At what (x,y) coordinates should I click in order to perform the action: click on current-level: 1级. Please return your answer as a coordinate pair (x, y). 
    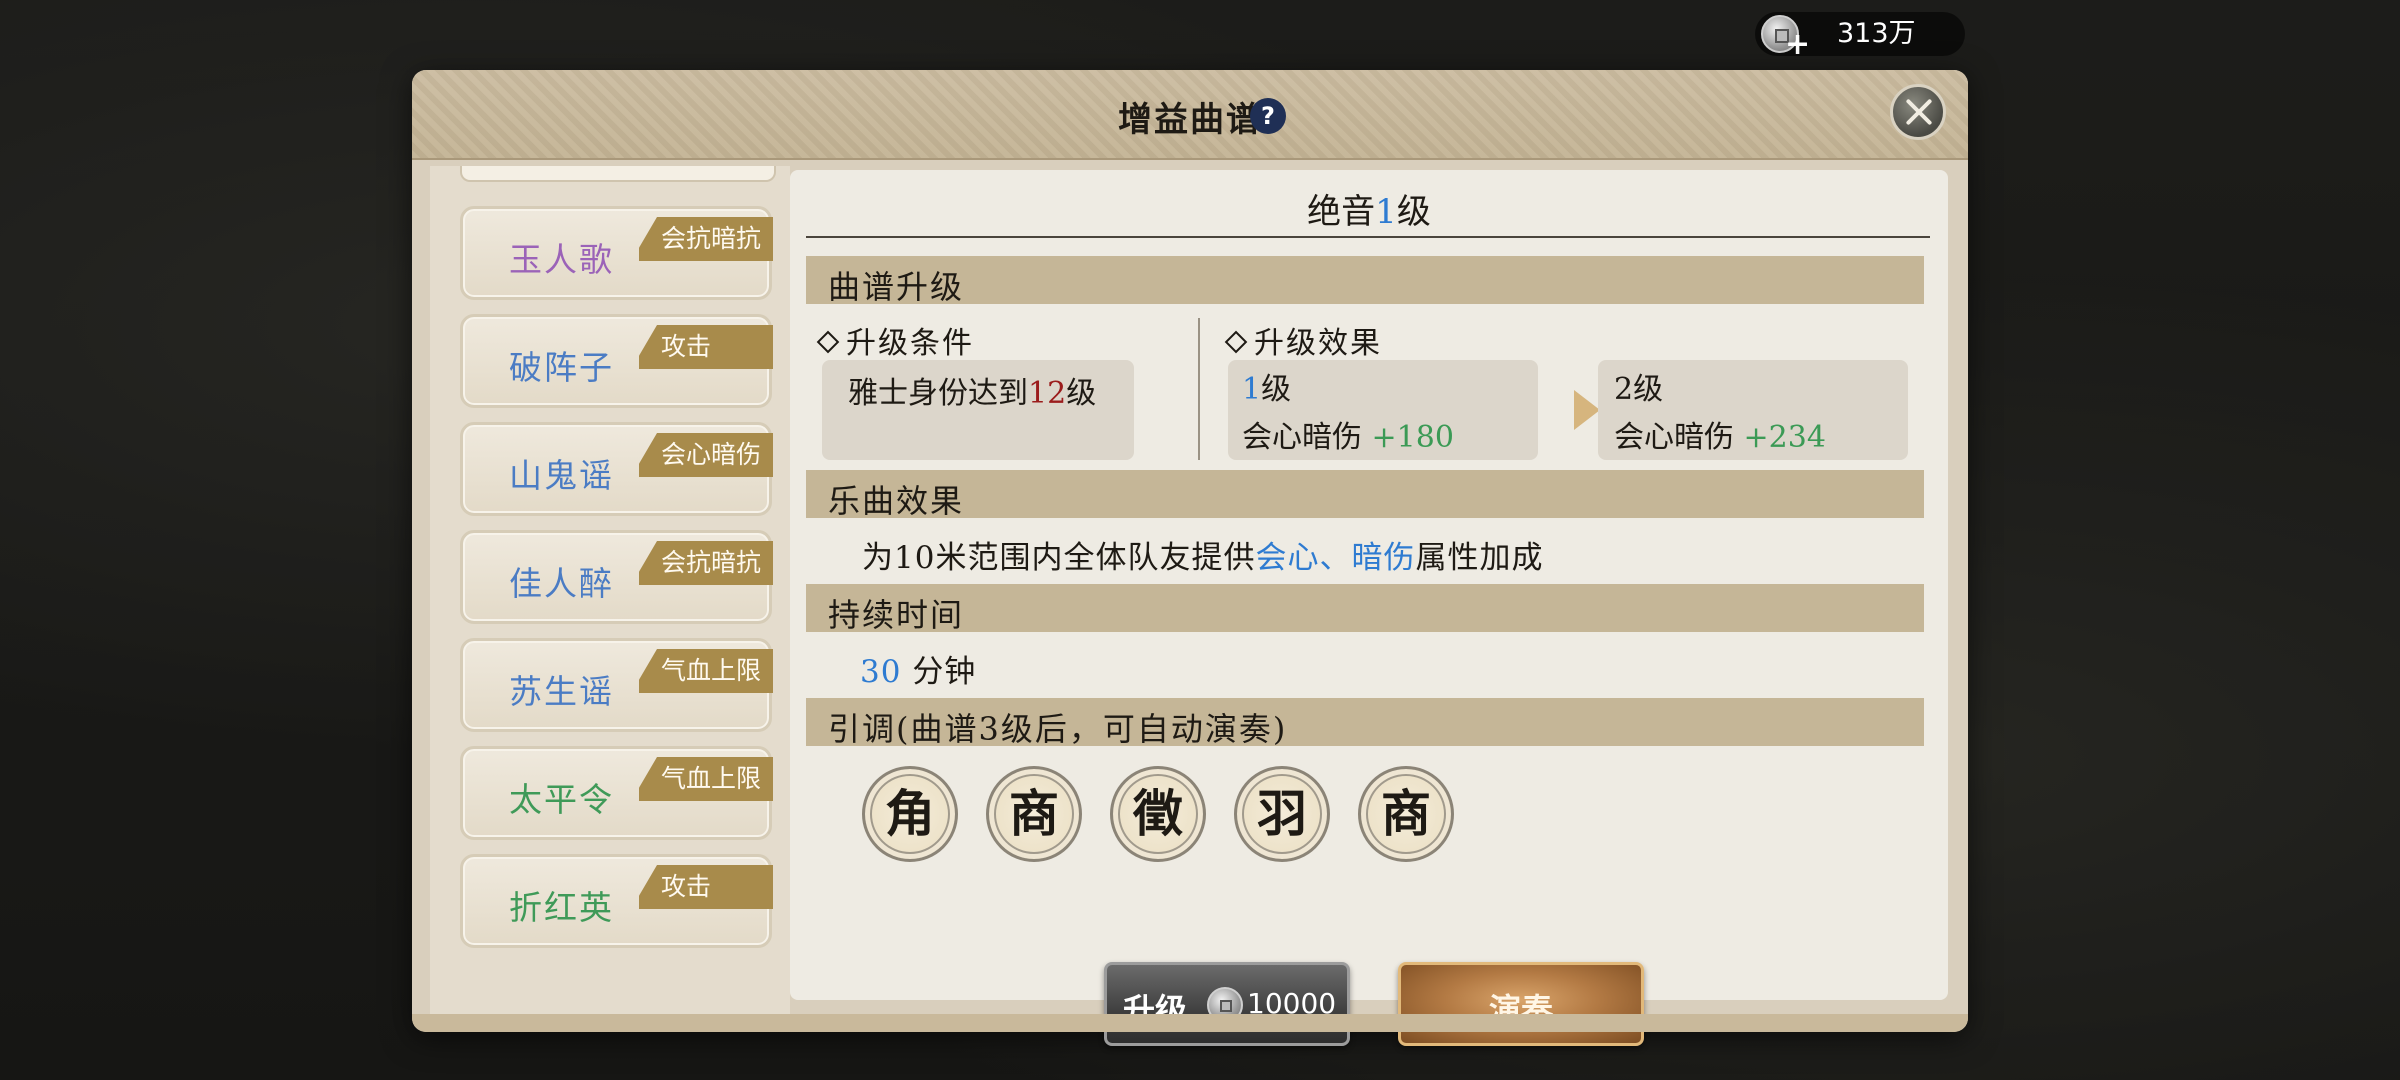
    Looking at the image, I should click on (1266, 386).